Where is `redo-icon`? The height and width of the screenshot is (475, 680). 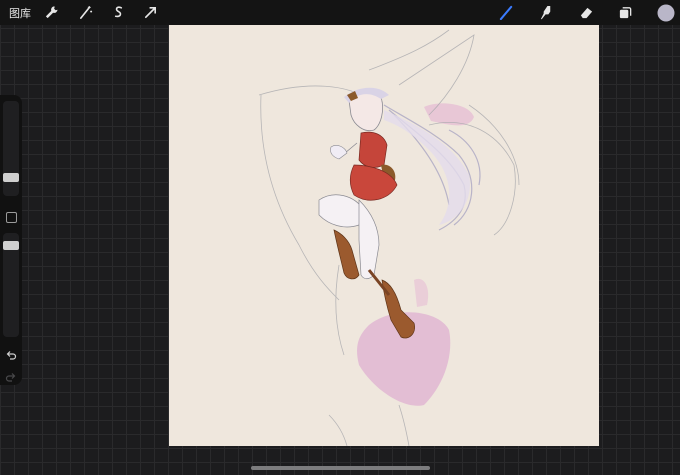 redo-icon is located at coordinates (11, 375).